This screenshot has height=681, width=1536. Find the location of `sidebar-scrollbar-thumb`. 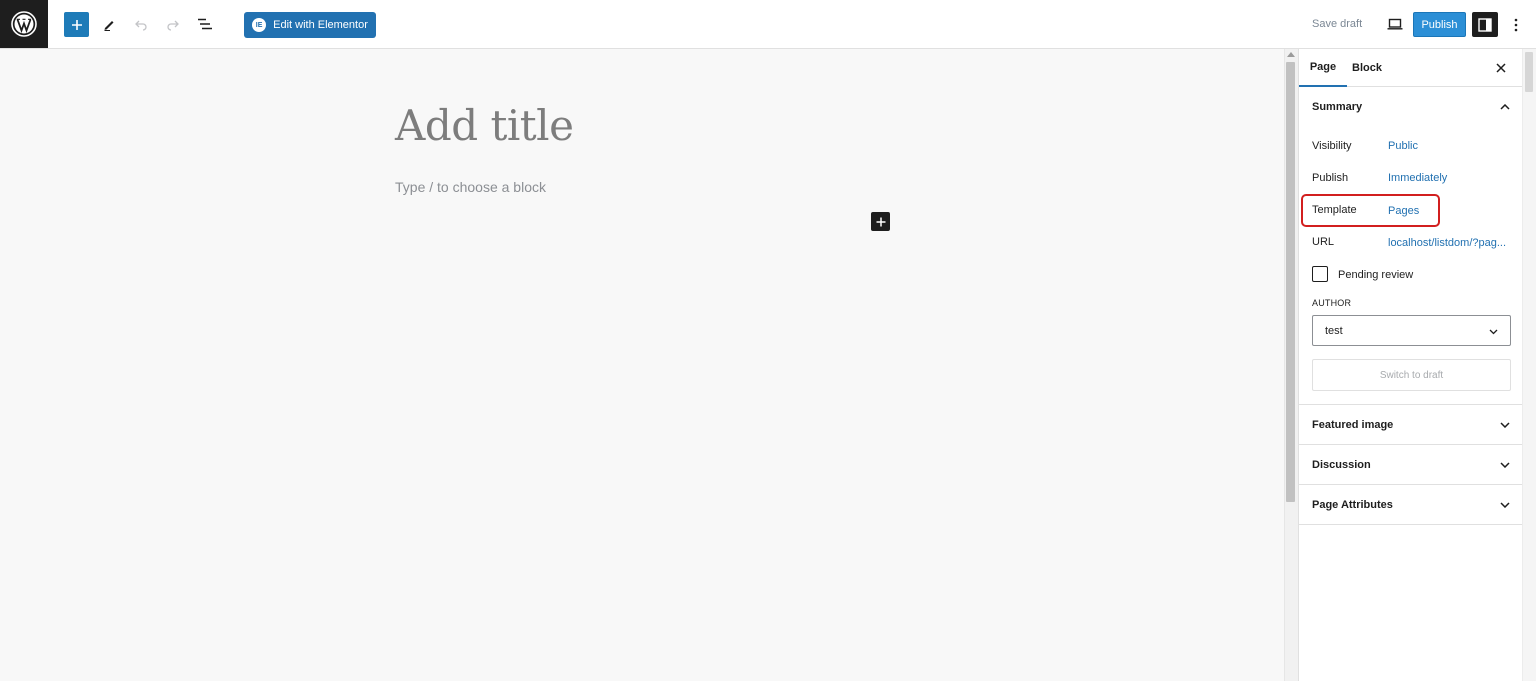

sidebar-scrollbar-thumb is located at coordinates (1529, 72).